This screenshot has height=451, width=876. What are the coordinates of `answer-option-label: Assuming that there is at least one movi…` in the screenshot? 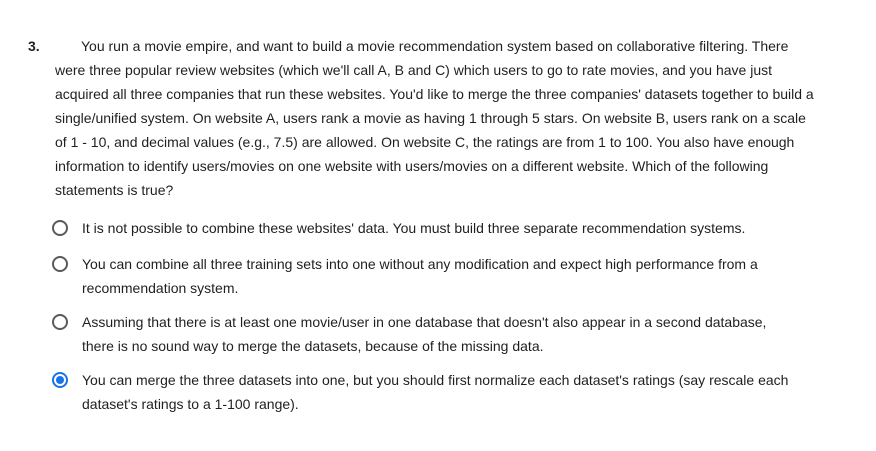 It's located at (424, 334).